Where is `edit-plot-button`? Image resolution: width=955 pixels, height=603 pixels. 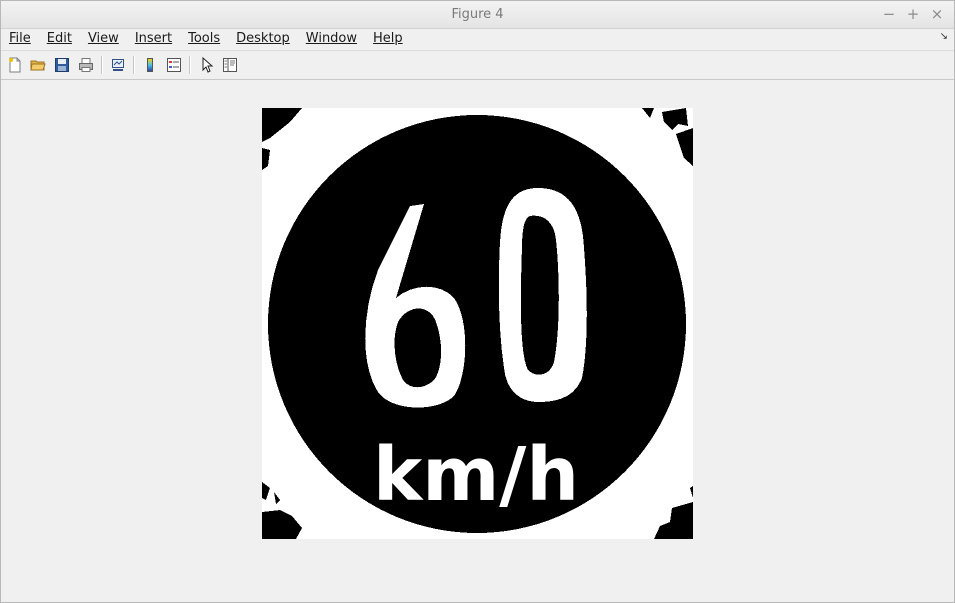 edit-plot-button is located at coordinates (207, 65).